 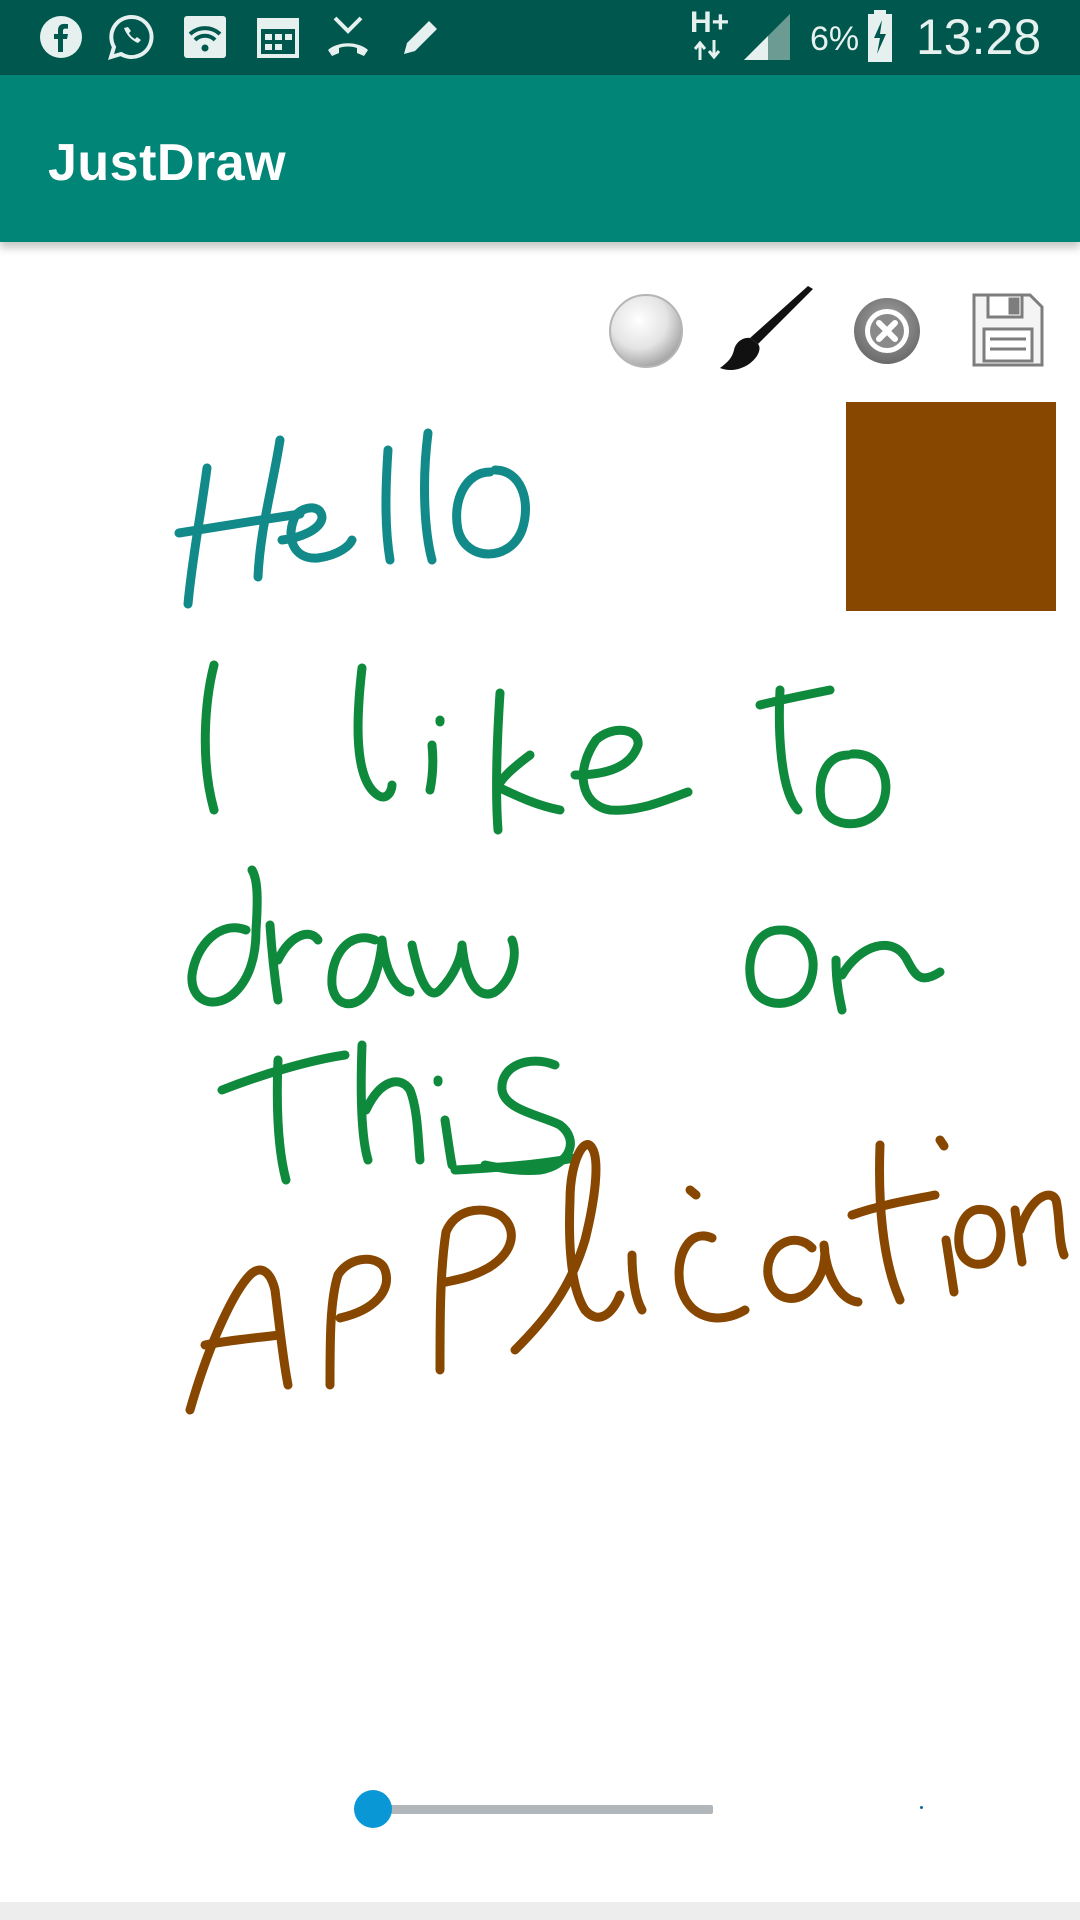 I want to click on slider-track, so click(x=543, y=1809).